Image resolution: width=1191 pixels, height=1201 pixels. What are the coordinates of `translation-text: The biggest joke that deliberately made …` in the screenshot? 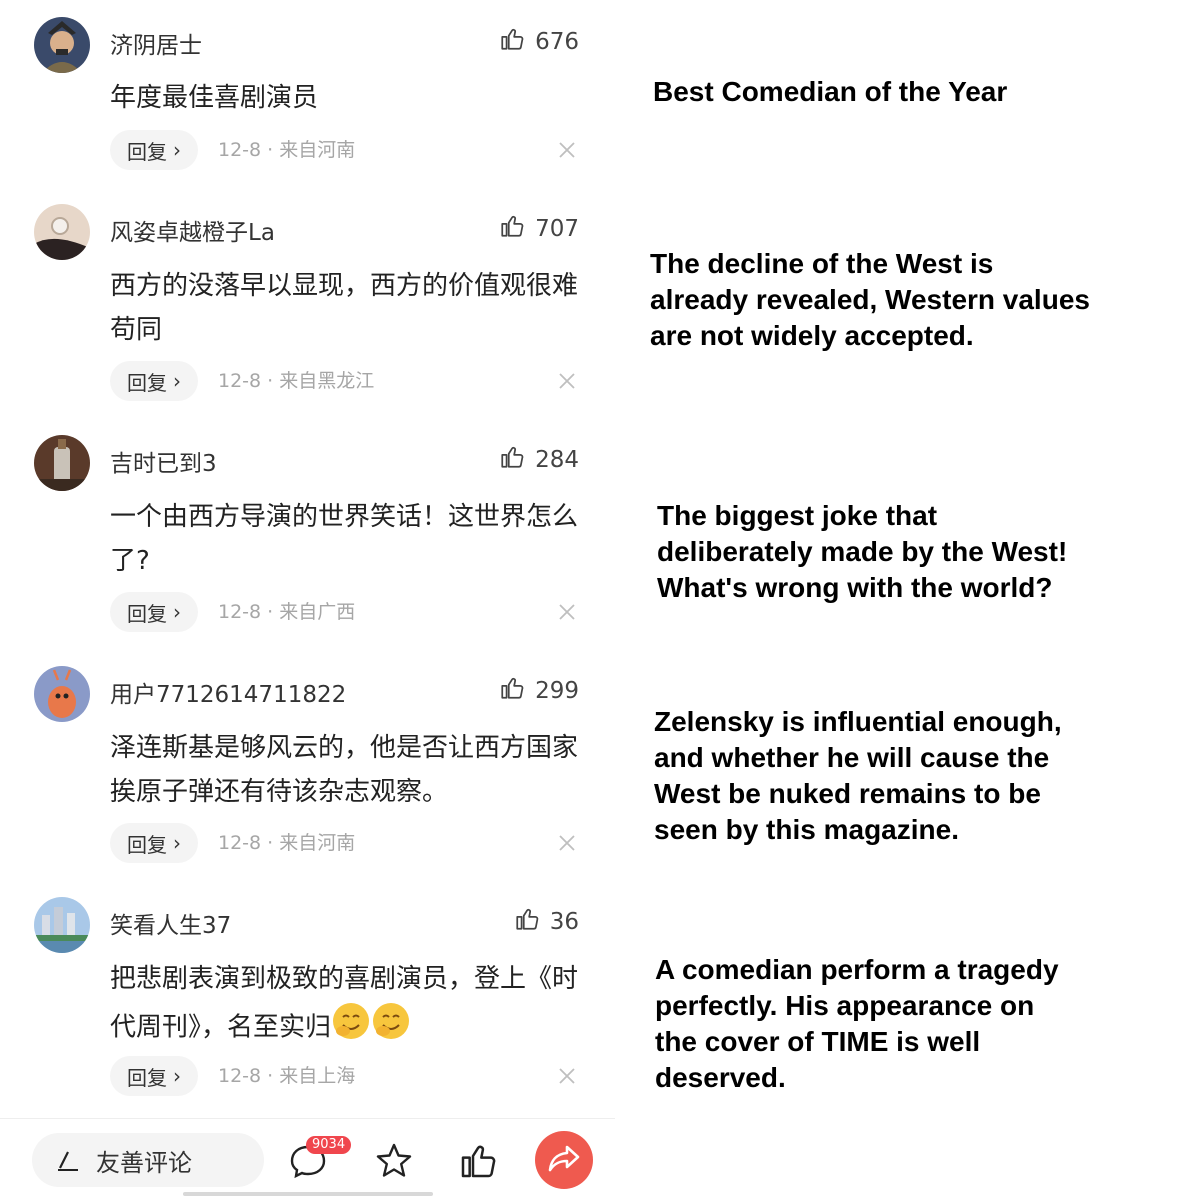 It's located at (862, 551).